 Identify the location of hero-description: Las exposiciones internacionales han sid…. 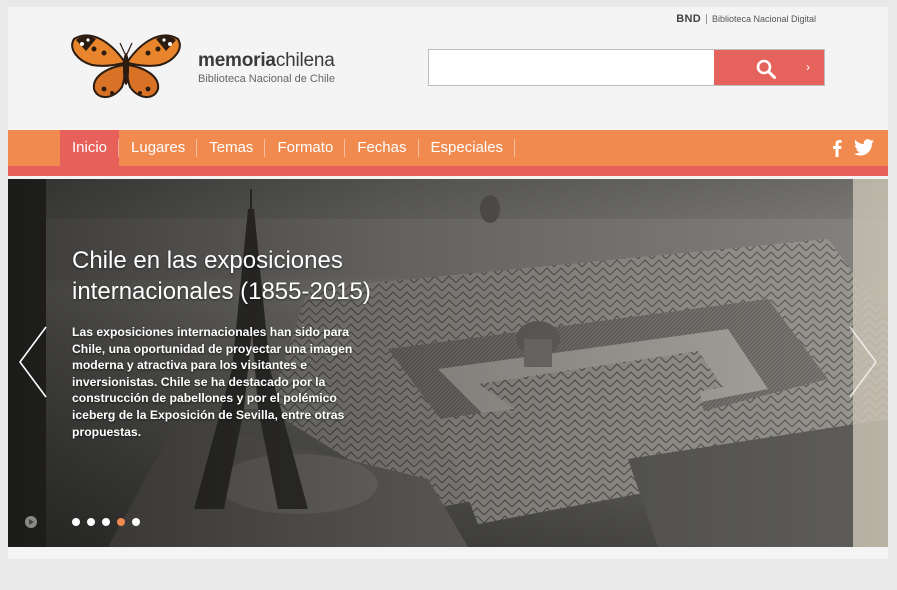
(212, 382).